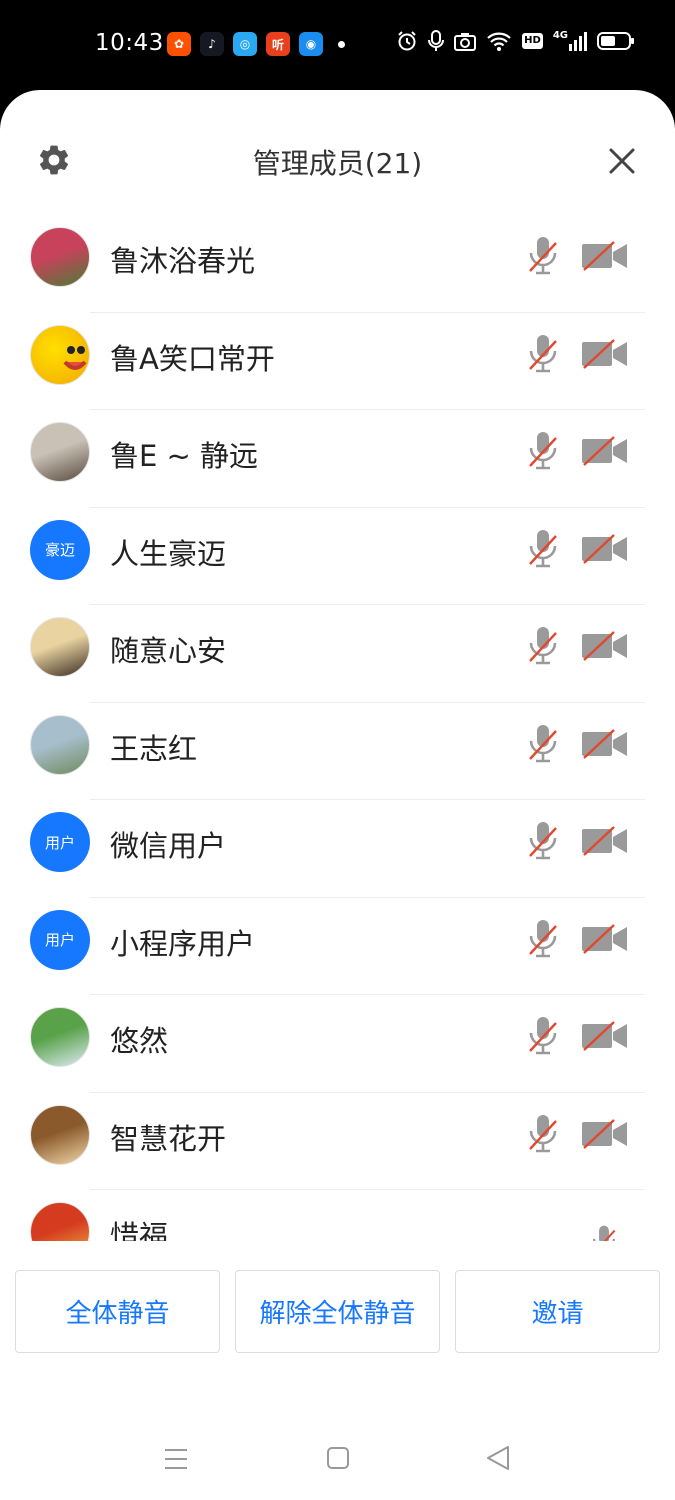  I want to click on status-app-icons: ✿ ♪ ◎ 听 ◉, so click(256, 44).